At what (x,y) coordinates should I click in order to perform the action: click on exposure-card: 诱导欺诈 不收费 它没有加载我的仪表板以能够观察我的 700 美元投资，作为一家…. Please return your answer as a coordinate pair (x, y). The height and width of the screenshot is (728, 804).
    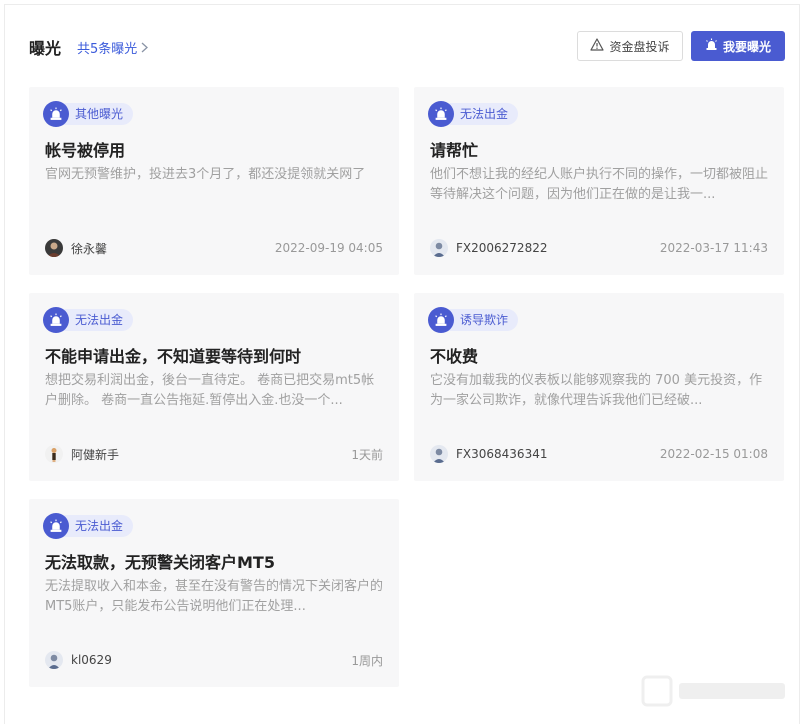
    Looking at the image, I should click on (599, 387).